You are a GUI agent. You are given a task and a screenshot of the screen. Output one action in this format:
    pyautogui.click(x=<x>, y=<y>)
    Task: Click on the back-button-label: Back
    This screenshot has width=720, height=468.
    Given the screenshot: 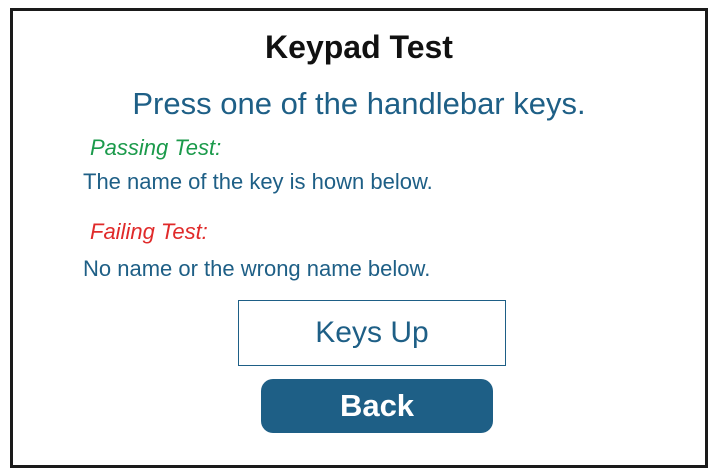 What is the action you would take?
    pyautogui.click(x=377, y=405)
    